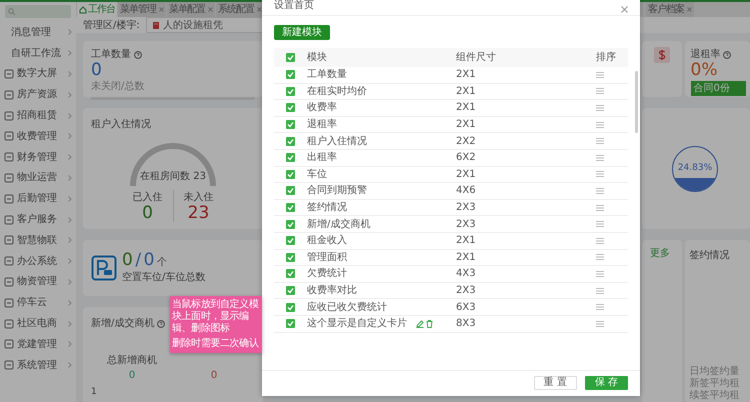 Image resolution: width=750 pixels, height=402 pixels. I want to click on sidebar-item: 消息管理, so click(38, 32).